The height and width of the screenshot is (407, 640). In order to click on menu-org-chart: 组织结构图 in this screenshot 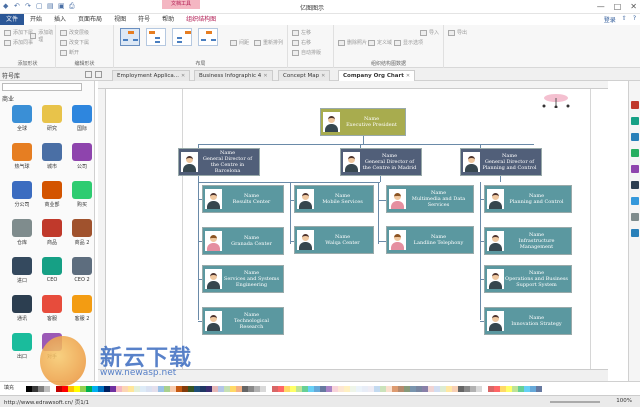, I will do `click(201, 20)`.